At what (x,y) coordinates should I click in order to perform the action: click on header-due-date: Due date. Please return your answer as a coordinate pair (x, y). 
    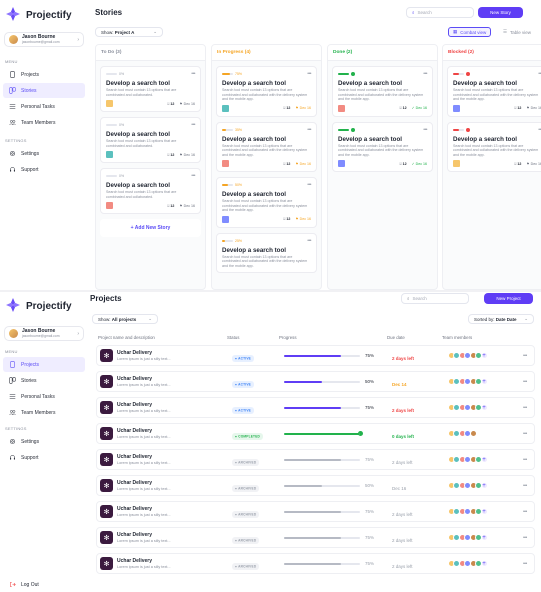
    Looking at the image, I should click on (396, 337).